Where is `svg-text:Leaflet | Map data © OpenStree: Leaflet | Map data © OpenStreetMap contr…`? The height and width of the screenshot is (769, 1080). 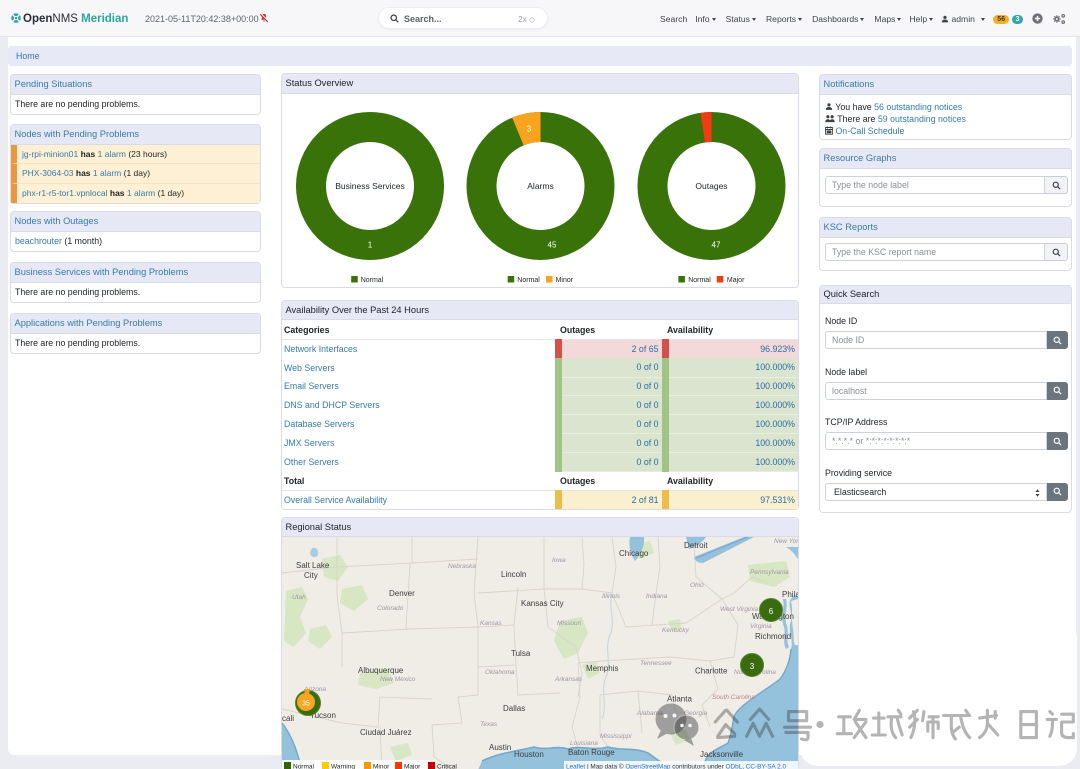 svg-text:Leaflet | Map data © OpenStree: Leaflet | Map data © OpenStreetMap contr… is located at coordinates (676, 766).